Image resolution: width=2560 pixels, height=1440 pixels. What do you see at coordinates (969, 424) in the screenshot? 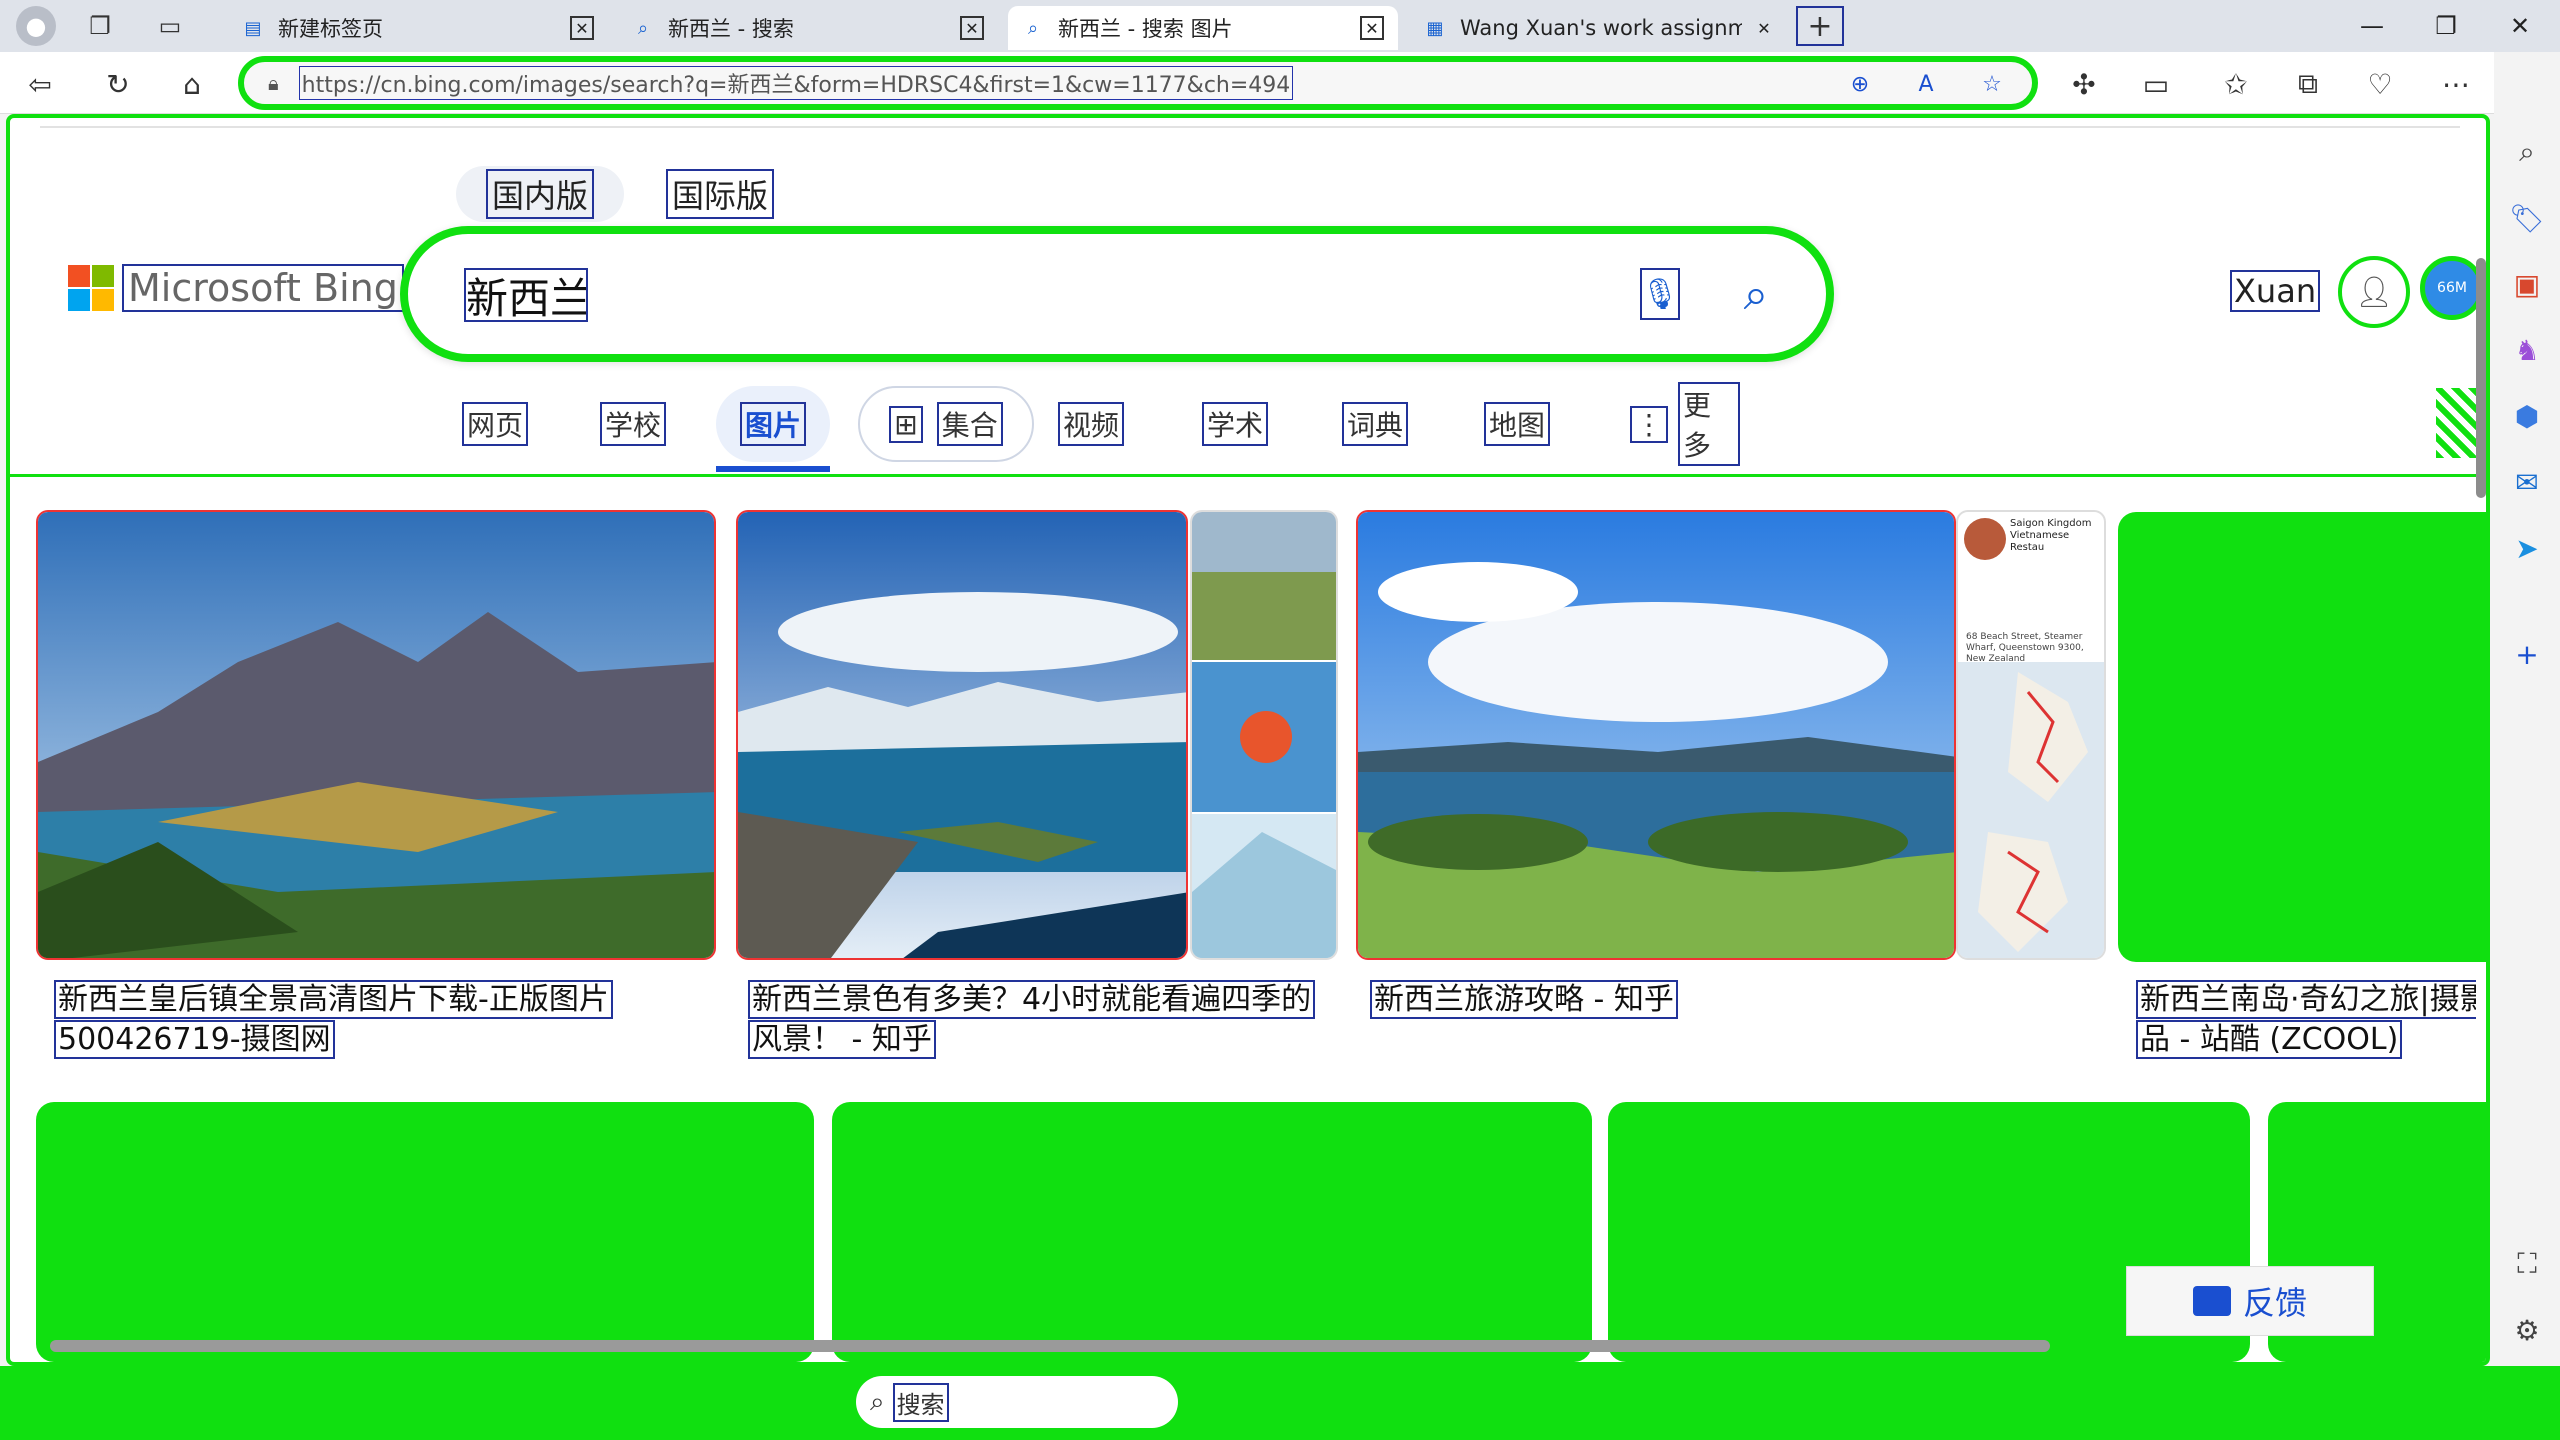
I see `scope-label: 集合` at bounding box center [969, 424].